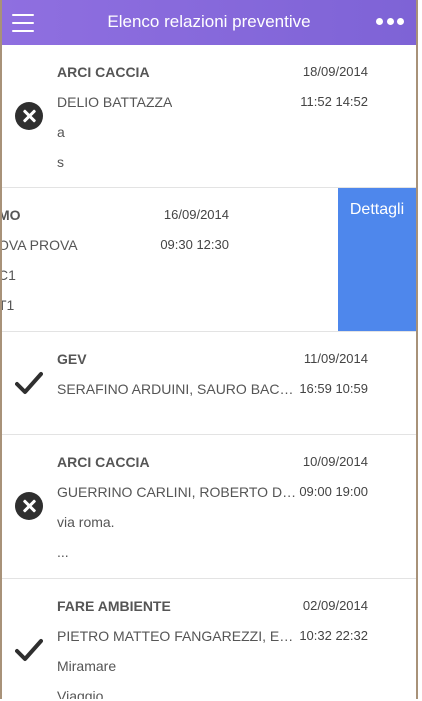  Describe the element at coordinates (333, 635) in the screenshot. I see `item-times: 10:32 22:32` at that location.